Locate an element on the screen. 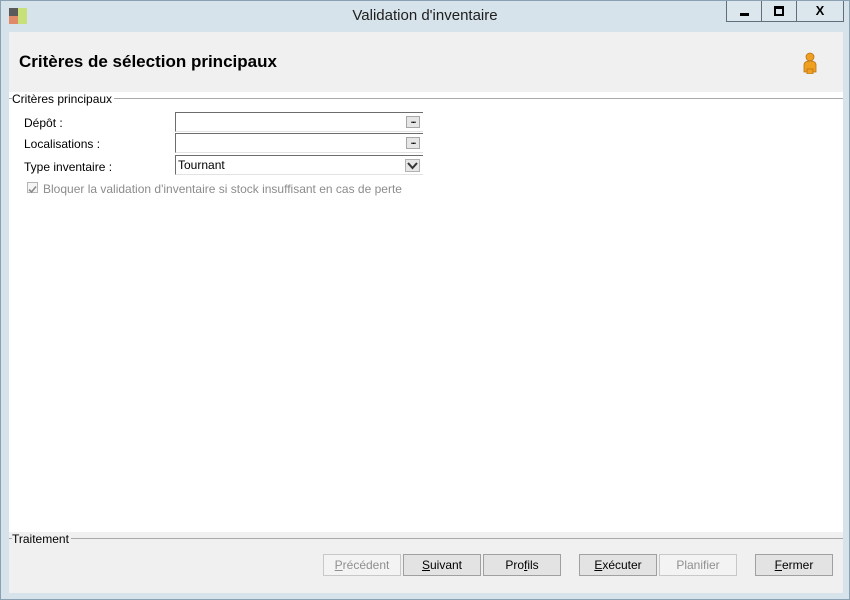 The image size is (850, 600). close-button: X is located at coordinates (820, 11).